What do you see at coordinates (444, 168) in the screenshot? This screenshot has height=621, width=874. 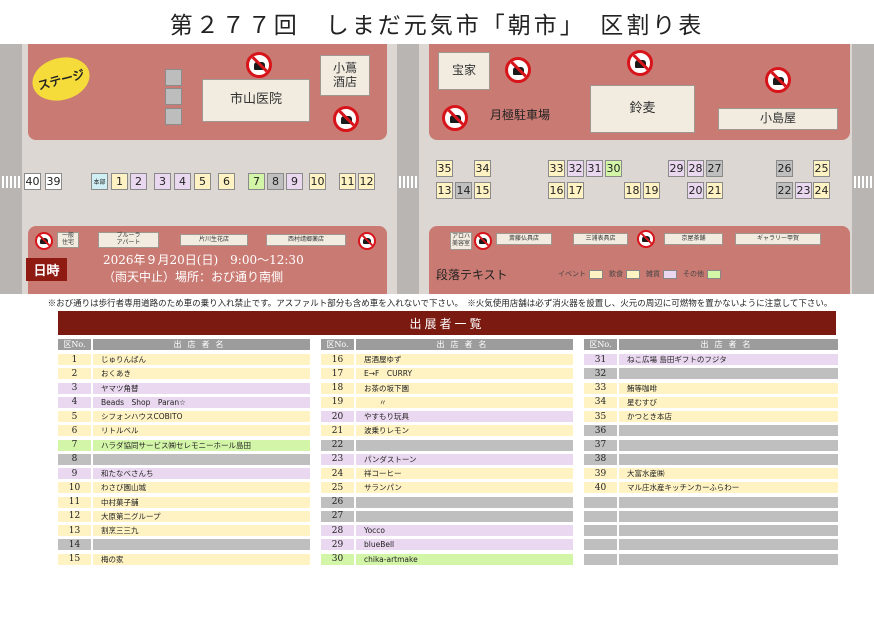 I see `stall-35: 35` at bounding box center [444, 168].